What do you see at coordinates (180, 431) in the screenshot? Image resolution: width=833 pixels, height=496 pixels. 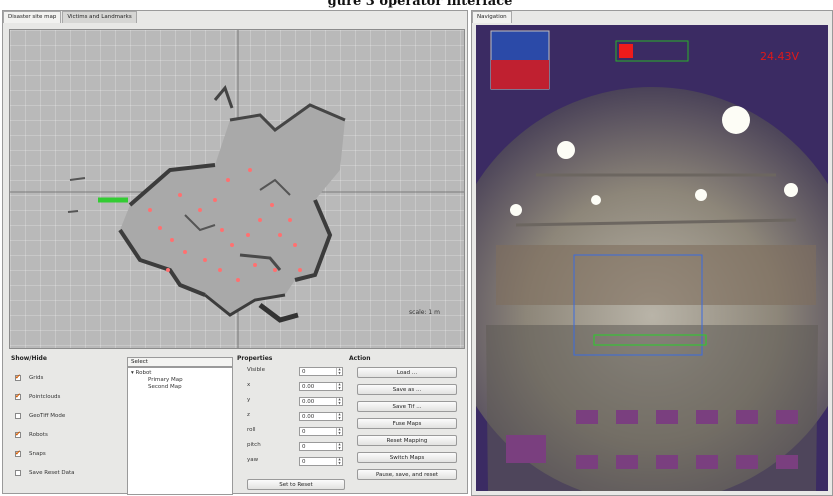 I see `robot-tree: ▾ Robot Primary Map Second Map` at bounding box center [180, 431].